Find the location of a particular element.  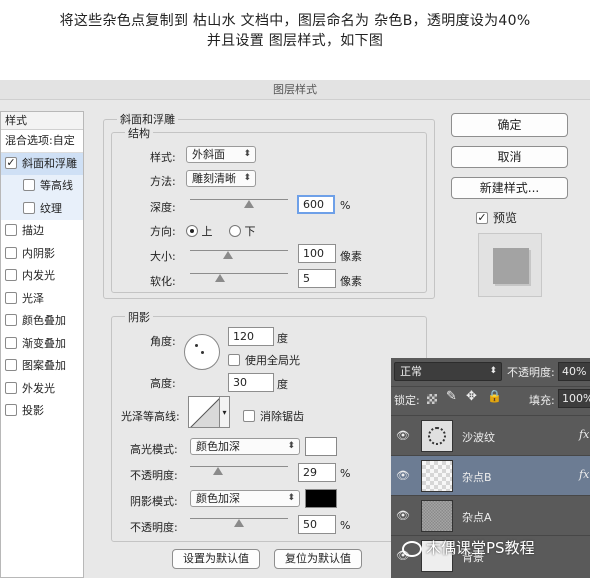

direction-down-radio is located at coordinates (235, 231).